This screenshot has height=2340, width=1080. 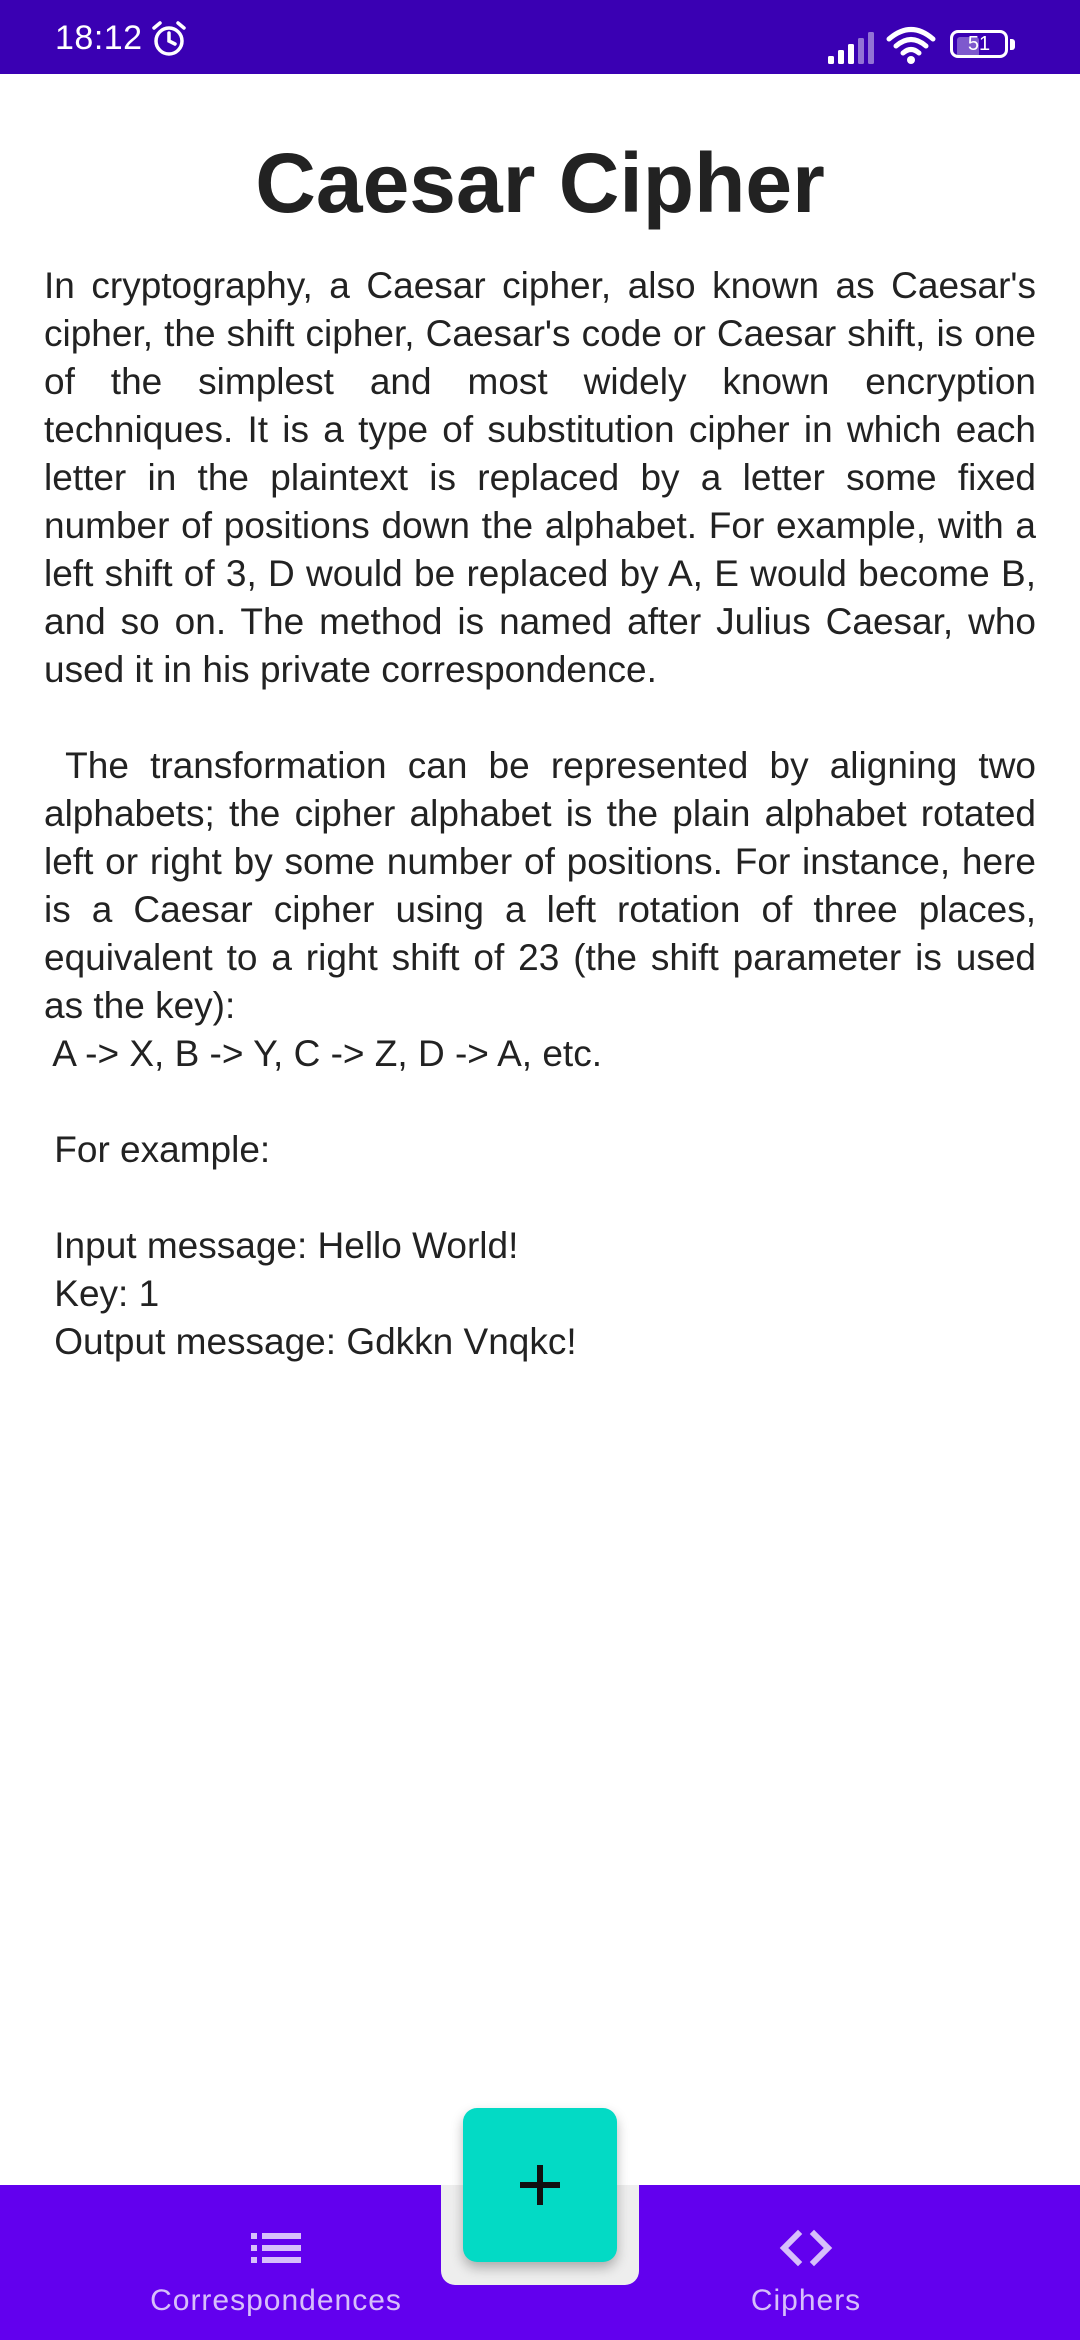 I want to click on example-input: Input message: Hello World!, so click(x=281, y=1245).